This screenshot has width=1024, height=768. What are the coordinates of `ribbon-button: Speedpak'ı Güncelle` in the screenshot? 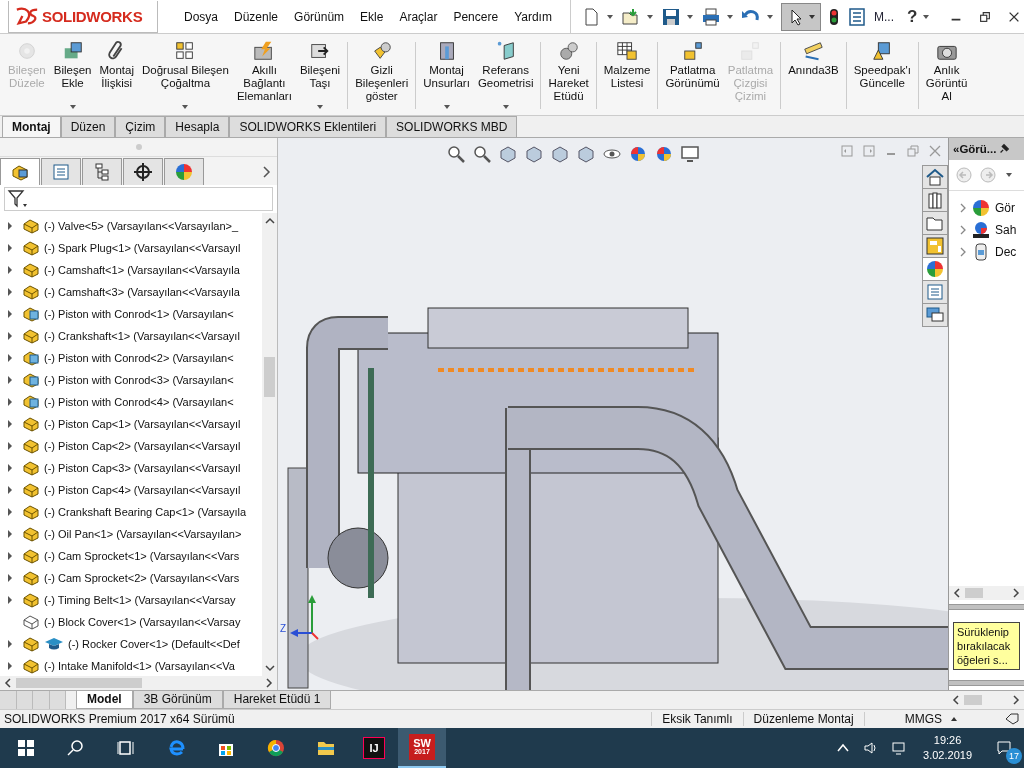 It's located at (882, 77).